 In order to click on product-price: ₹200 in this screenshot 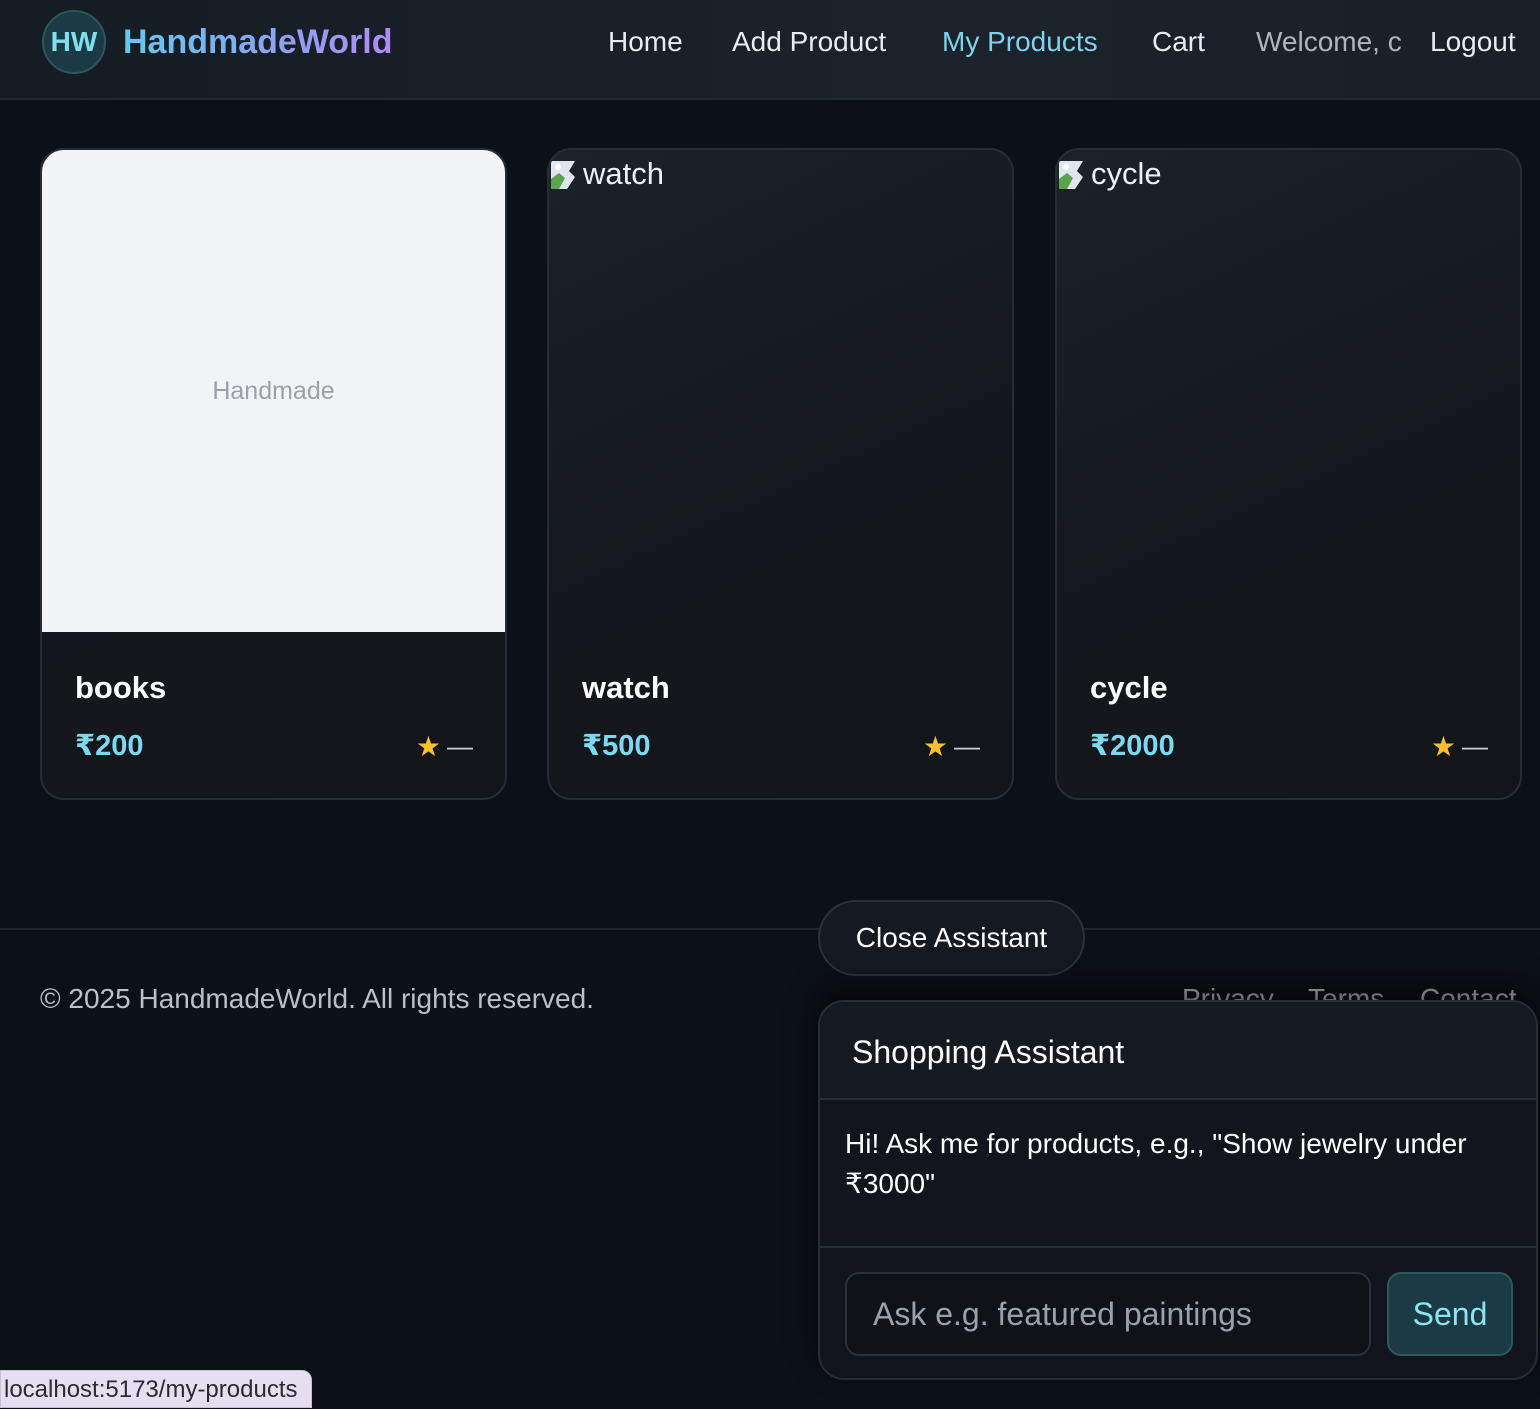, I will do `click(109, 746)`.